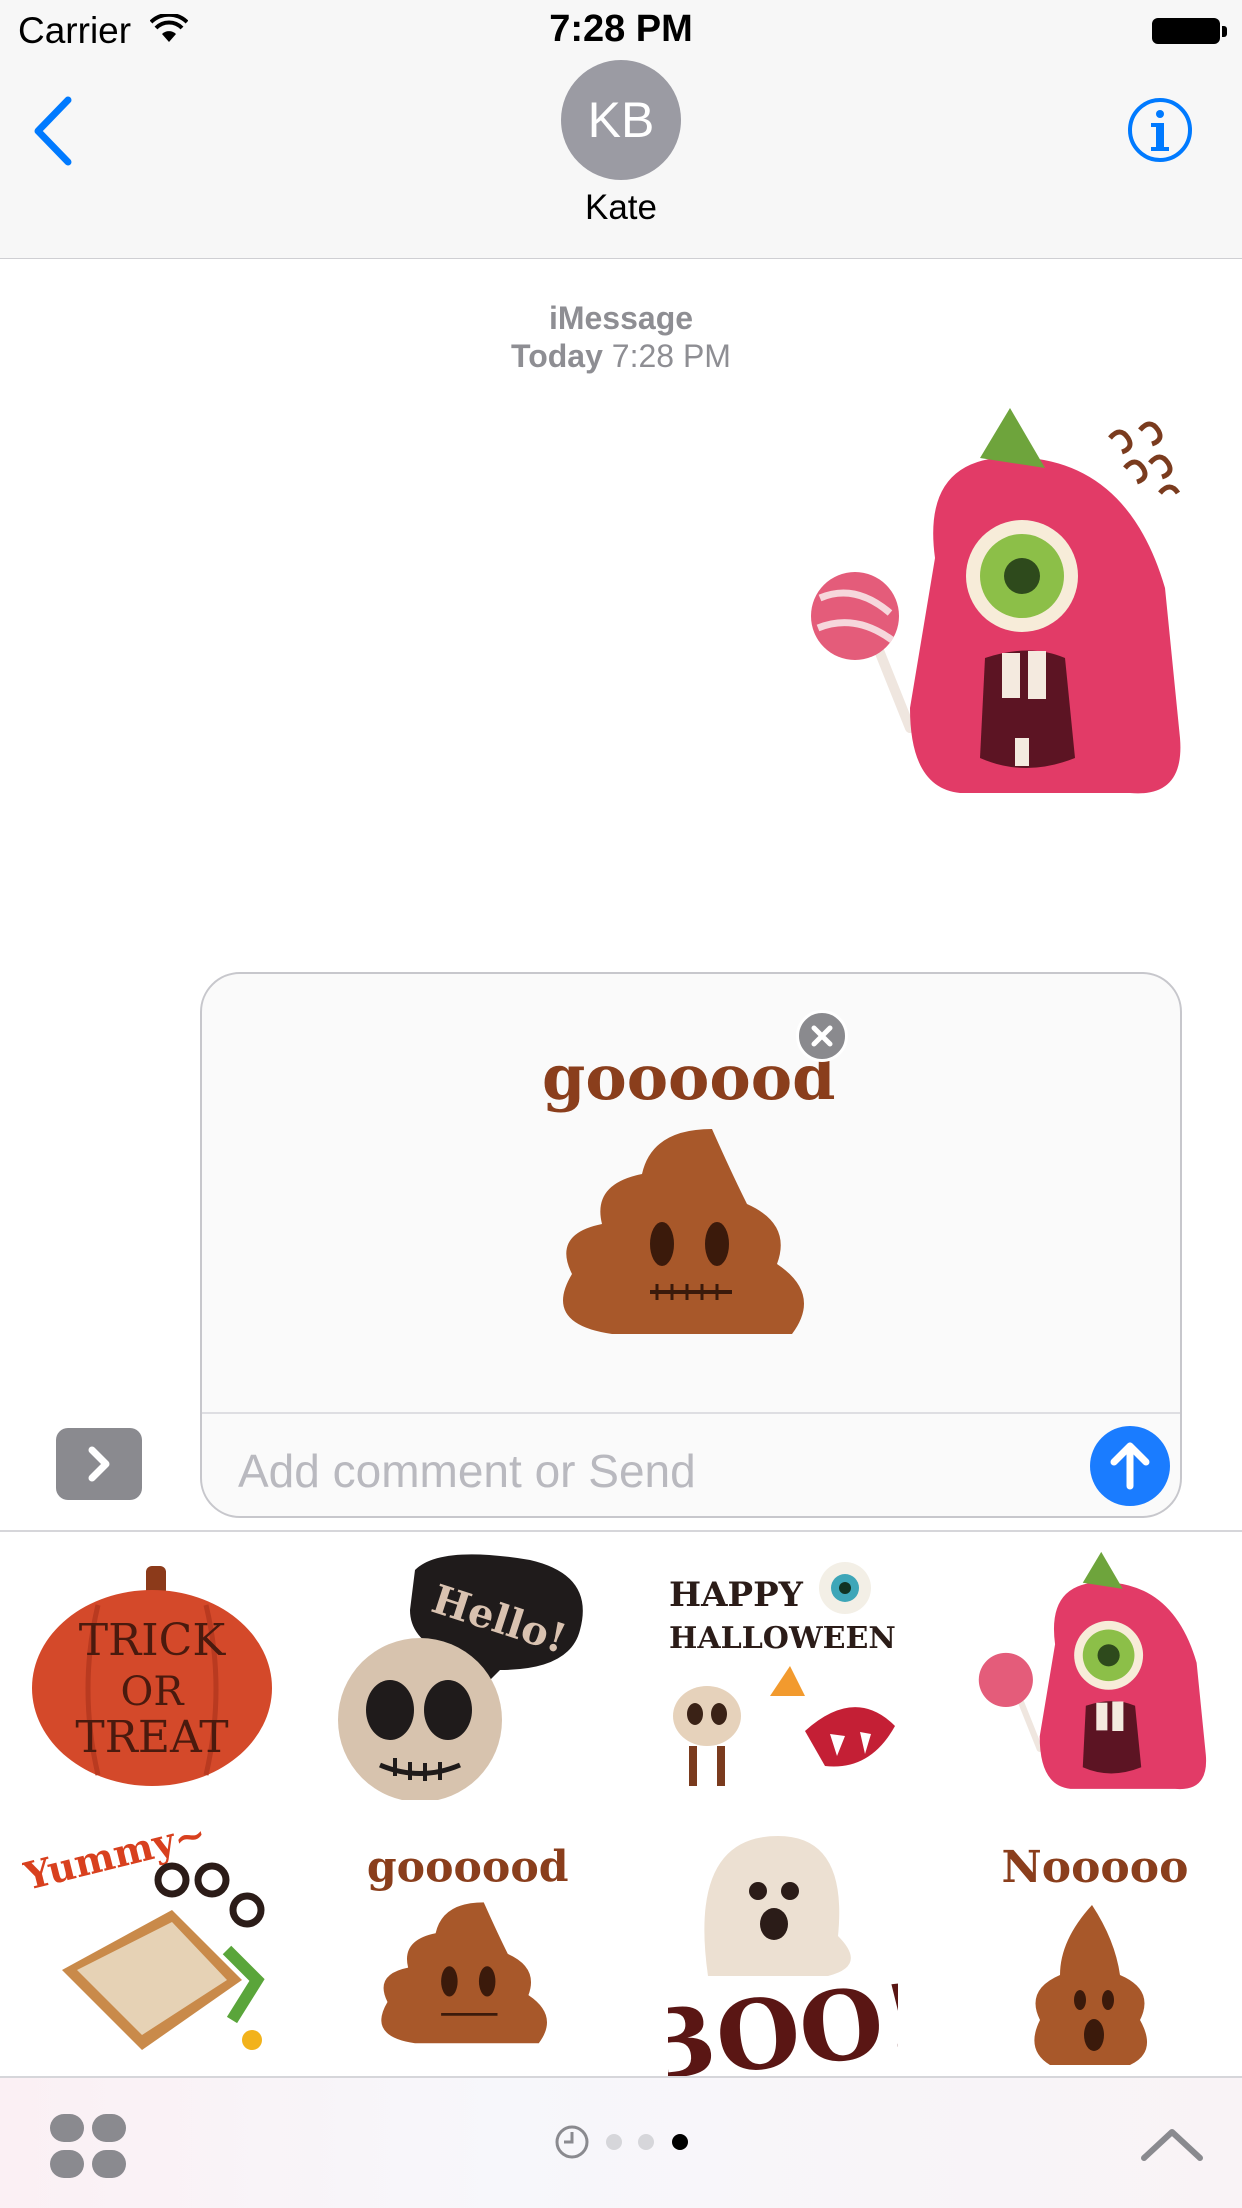 This screenshot has width=1242, height=2208. Describe the element at coordinates (1095, 1950) in the screenshot. I see `sticker-nooooo-poop: Nooooo` at that location.